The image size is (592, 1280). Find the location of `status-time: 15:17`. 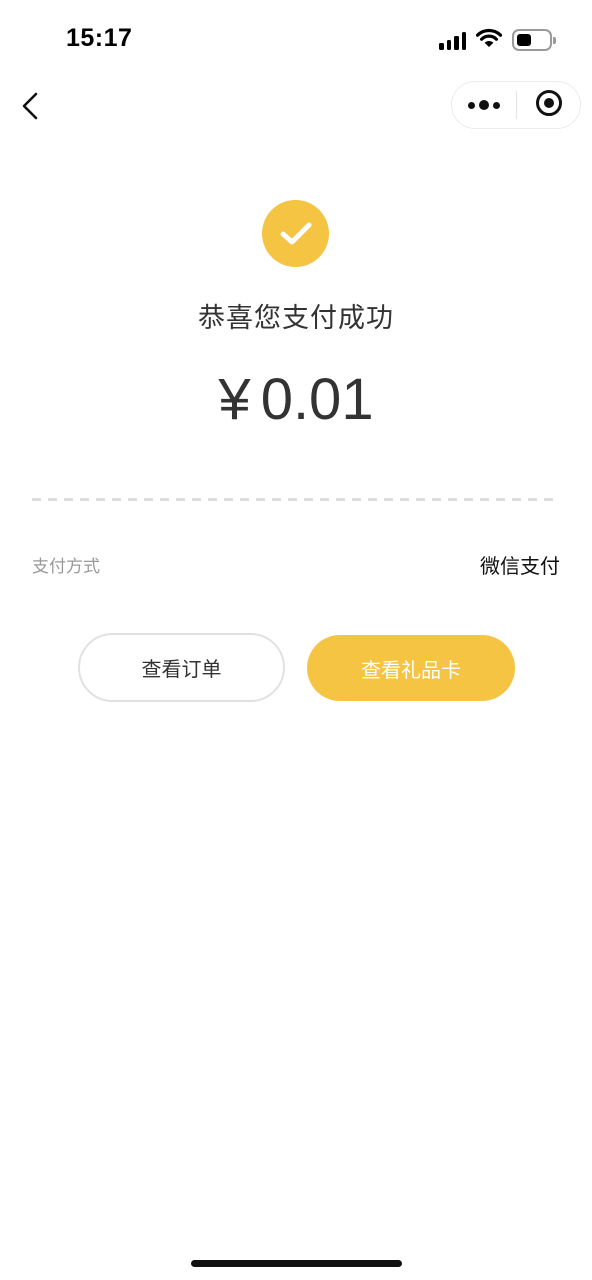

status-time: 15:17 is located at coordinates (99, 38).